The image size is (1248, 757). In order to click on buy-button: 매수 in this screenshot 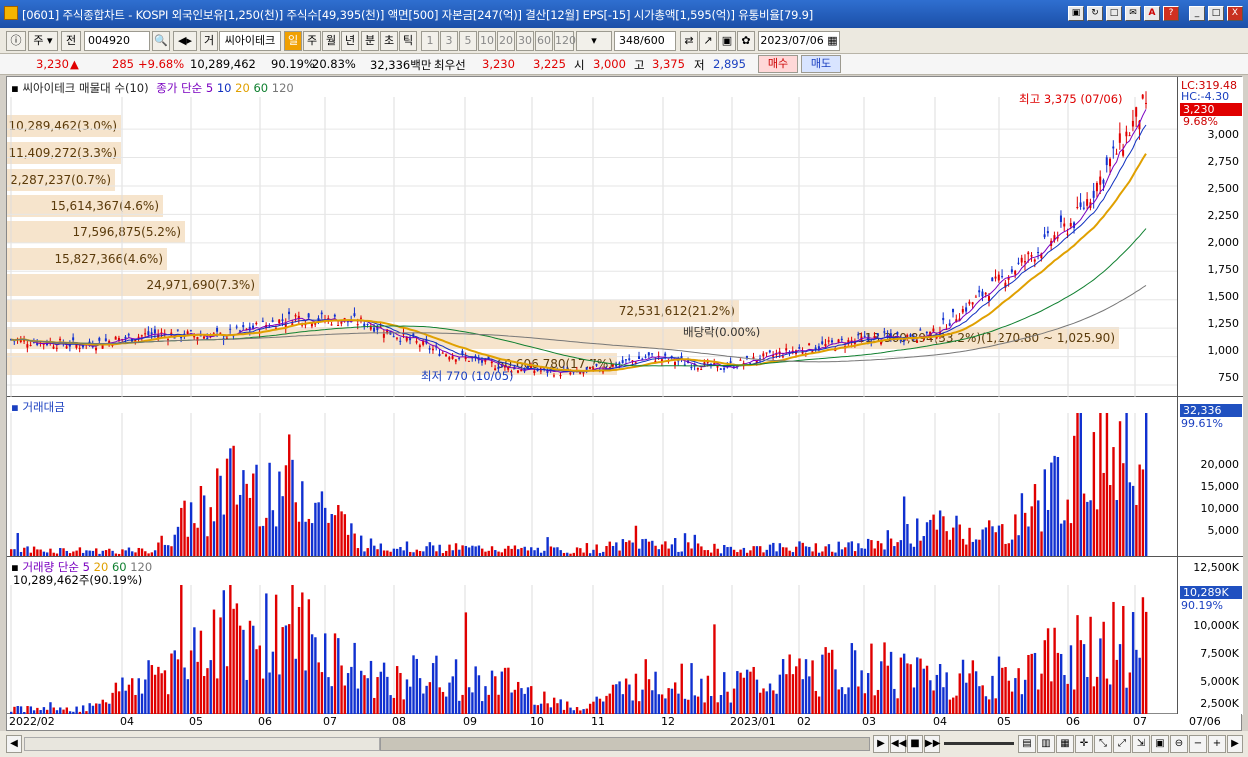, I will do `click(778, 64)`.